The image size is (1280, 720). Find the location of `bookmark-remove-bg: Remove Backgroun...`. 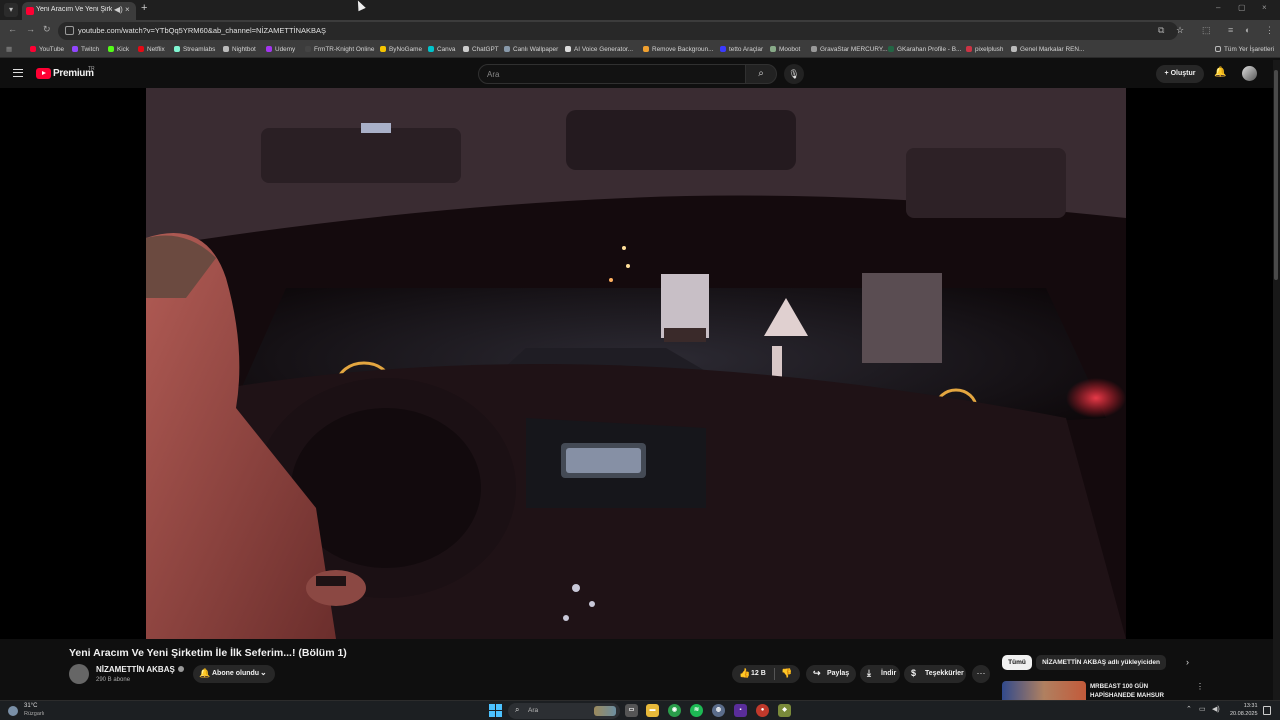

bookmark-remove-bg: Remove Backgroun... is located at coordinates (678, 50).